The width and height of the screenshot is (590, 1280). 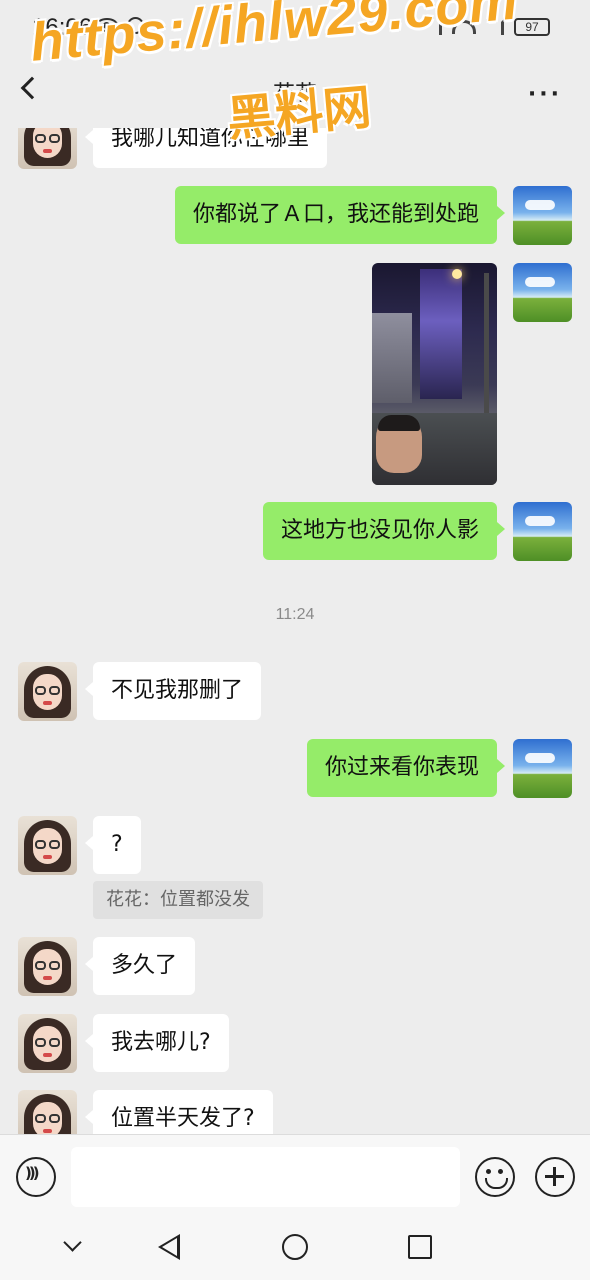 What do you see at coordinates (265, 1177) in the screenshot?
I see `message-input` at bounding box center [265, 1177].